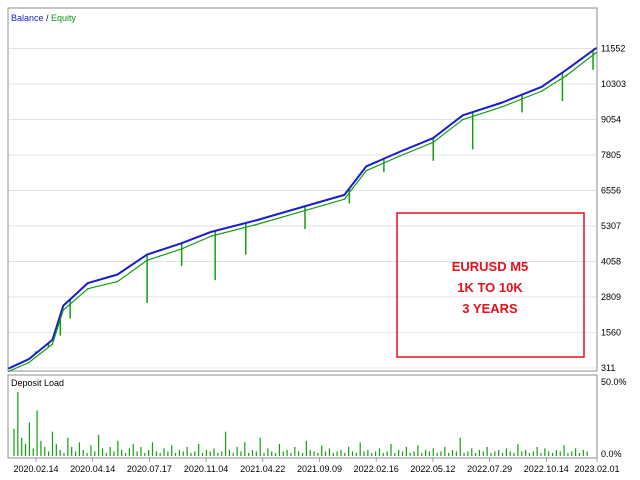 The width and height of the screenshot is (640, 480). Describe the element at coordinates (489, 469) in the screenshot. I see `x-tick-label: 2022.07.29` at that location.